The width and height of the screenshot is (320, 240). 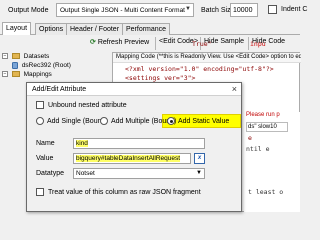 What do you see at coordinates (128, 158) in the screenshot?
I see `value-value: bigquery#tableDataInsertAllRequest` at bounding box center [128, 158].